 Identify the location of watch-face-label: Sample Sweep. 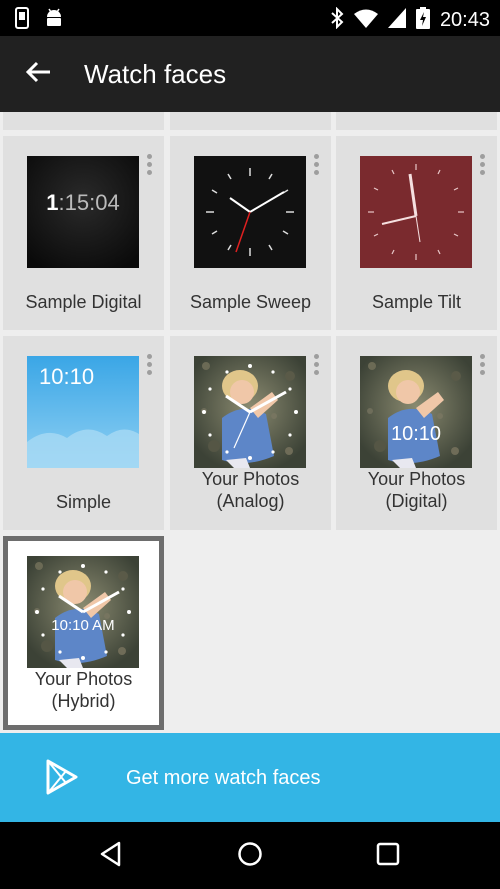
(250, 302).